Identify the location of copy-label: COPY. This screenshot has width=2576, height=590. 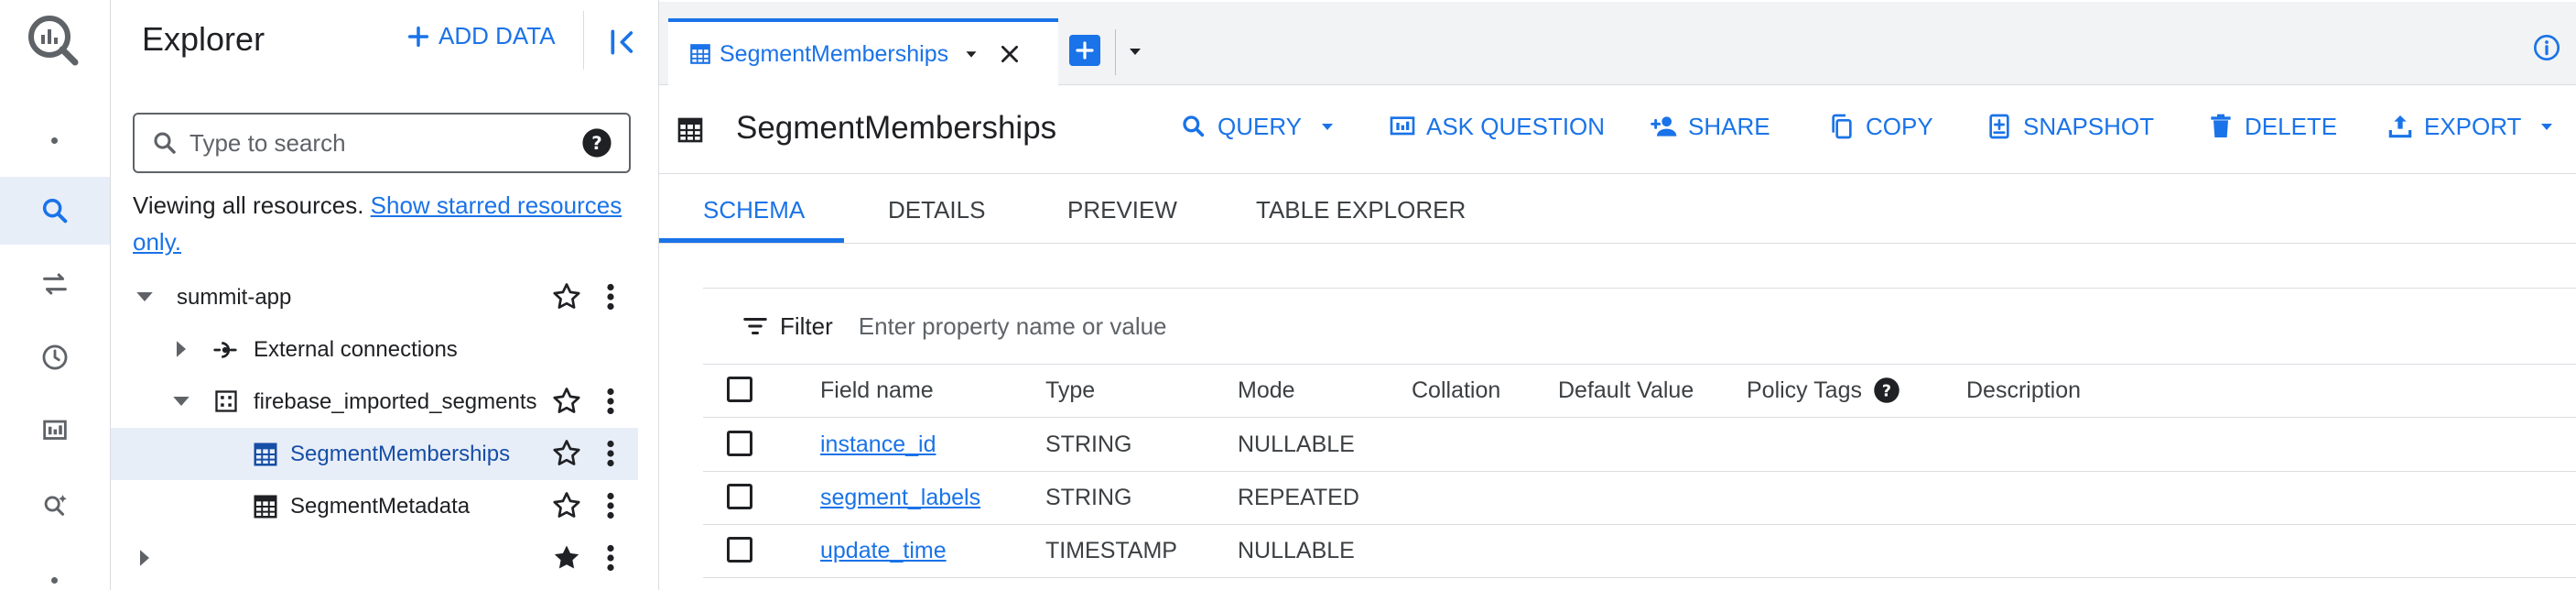
(1900, 126).